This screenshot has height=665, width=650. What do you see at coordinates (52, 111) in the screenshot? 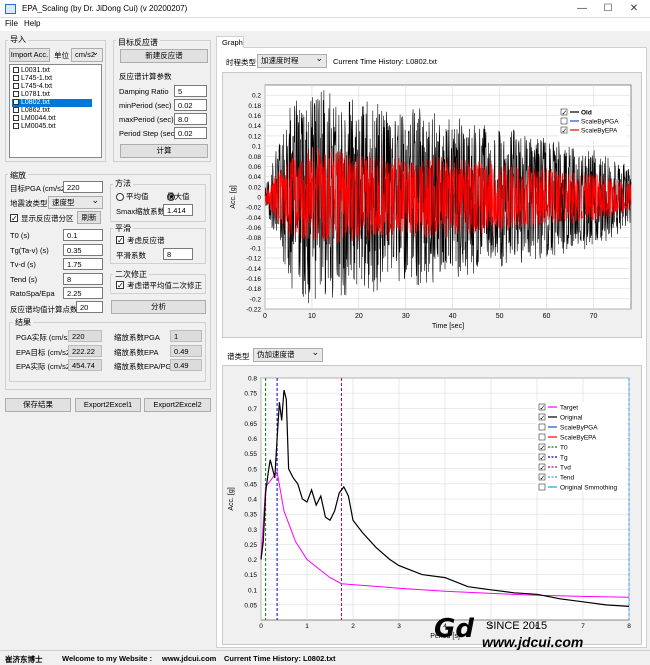
I see `file-list-item: L0862.txt` at bounding box center [52, 111].